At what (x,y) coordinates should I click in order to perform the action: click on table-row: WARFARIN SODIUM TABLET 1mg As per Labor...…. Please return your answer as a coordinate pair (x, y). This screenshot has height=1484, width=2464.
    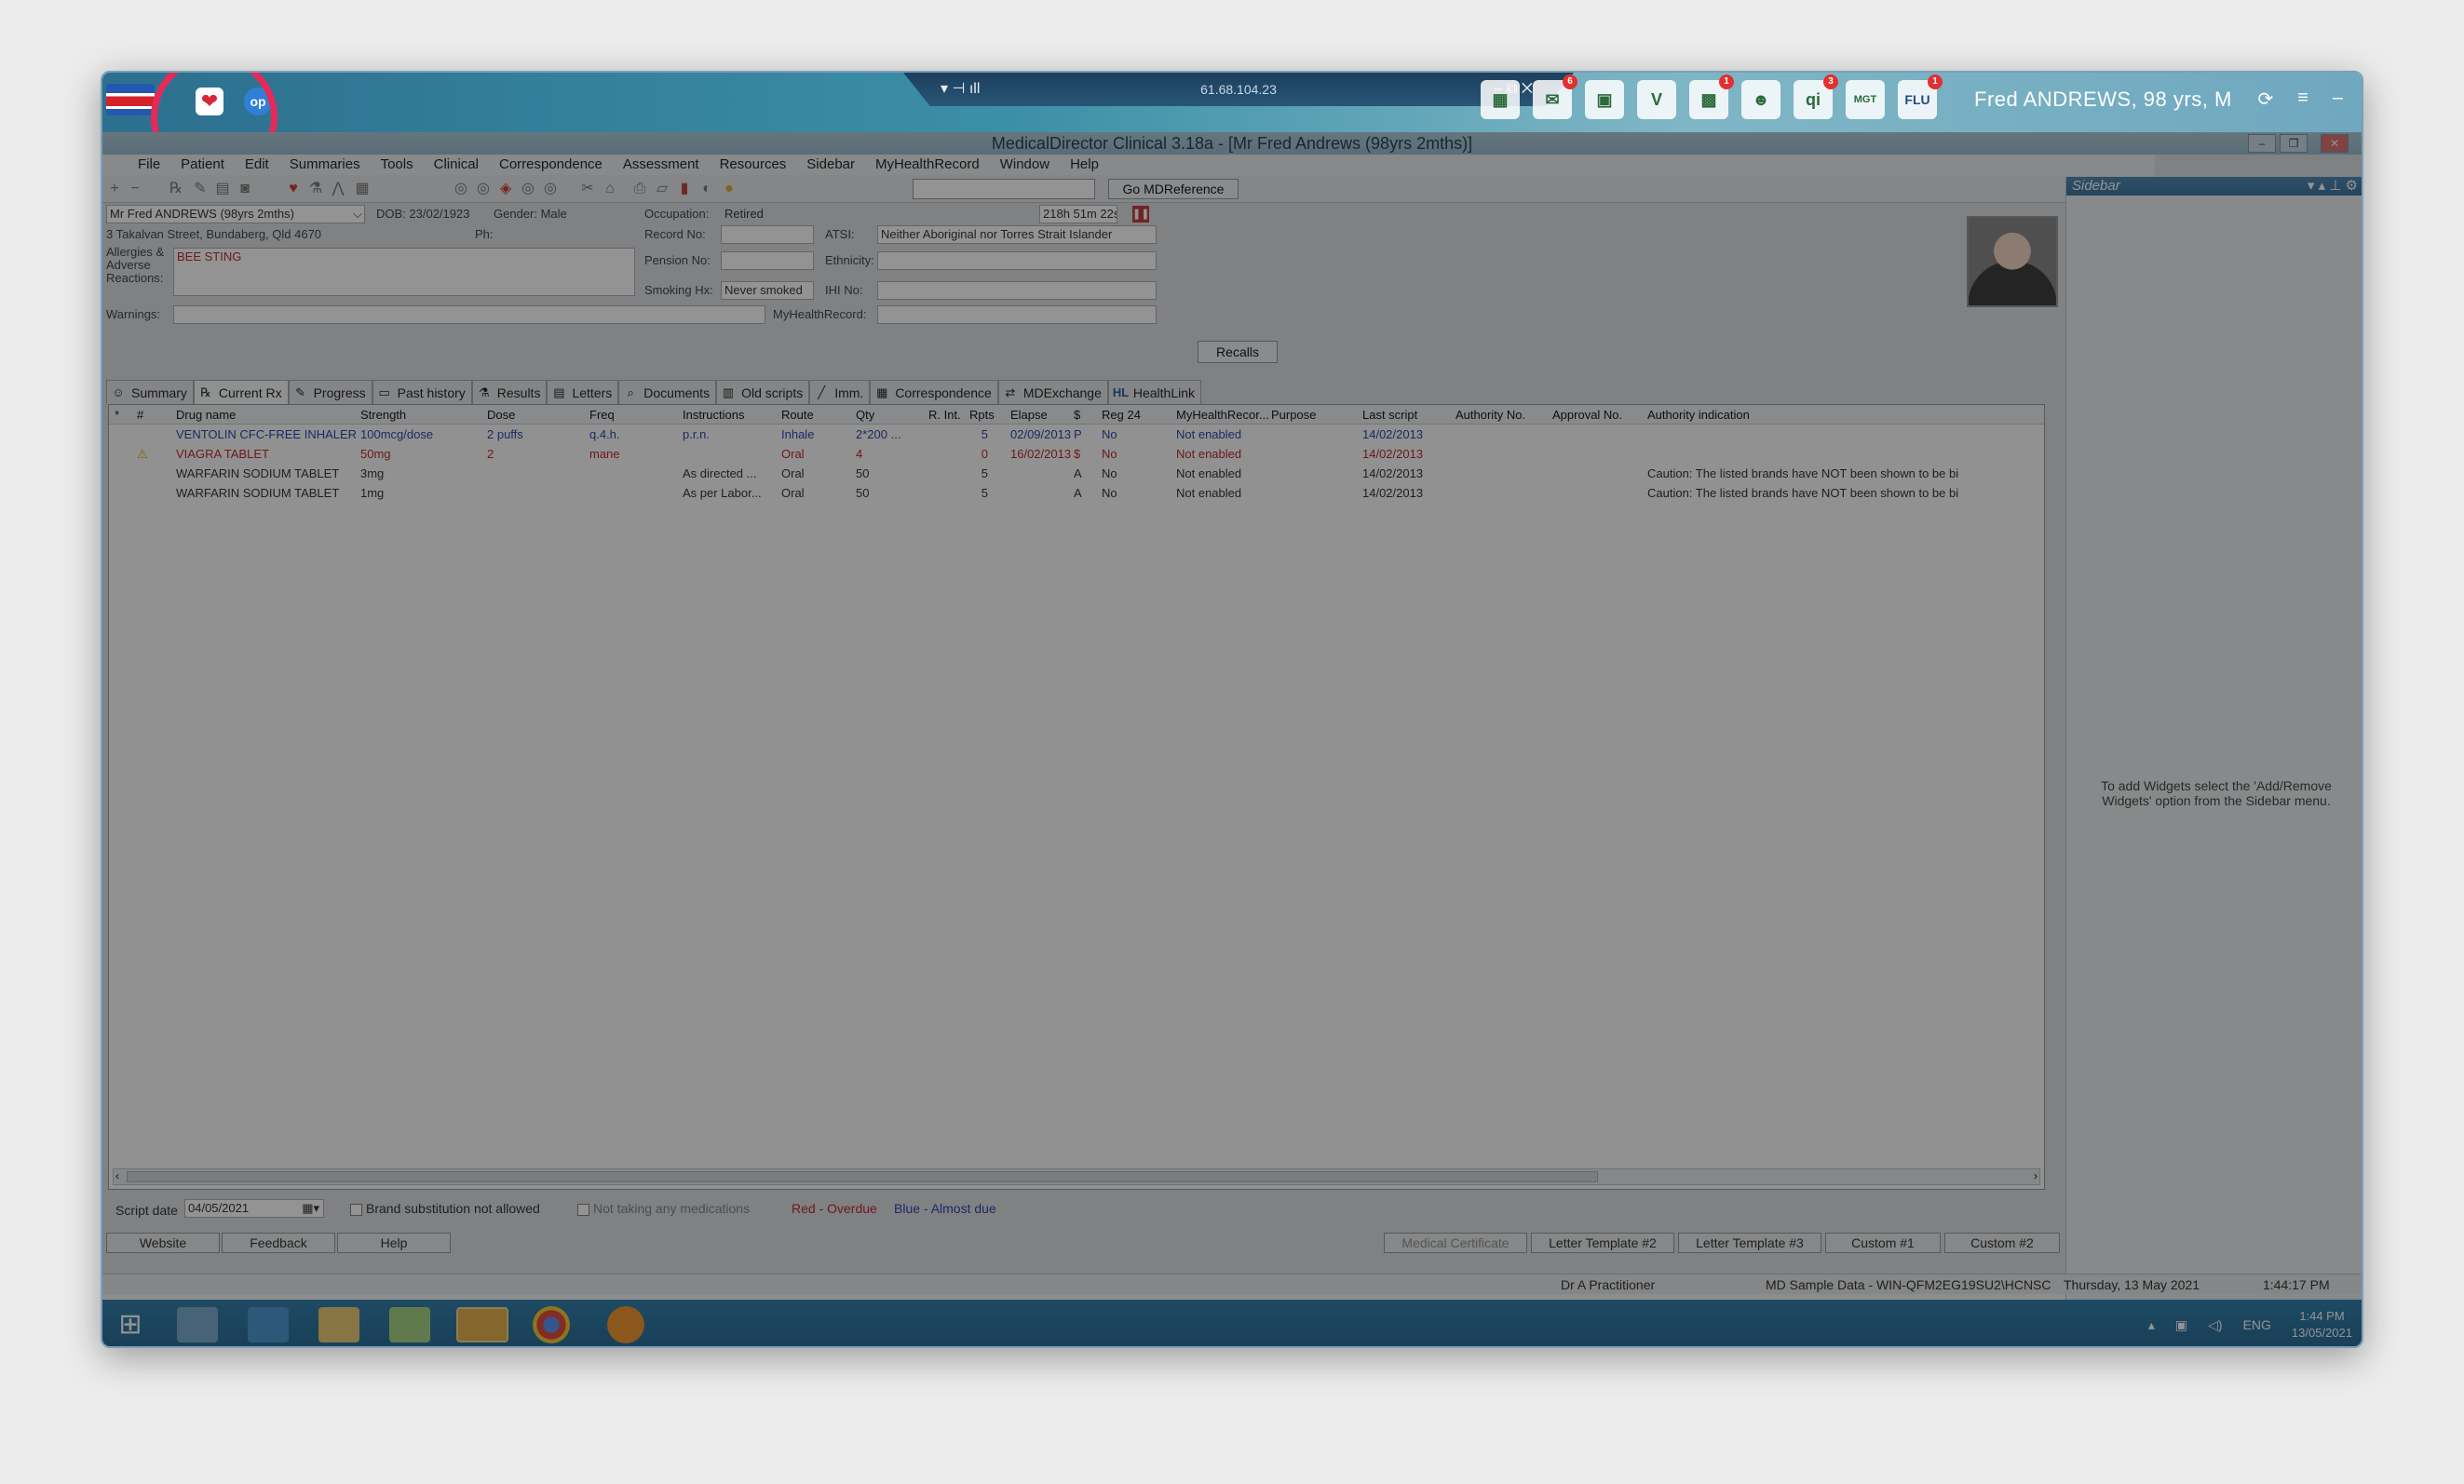
    Looking at the image, I should click on (1076, 493).